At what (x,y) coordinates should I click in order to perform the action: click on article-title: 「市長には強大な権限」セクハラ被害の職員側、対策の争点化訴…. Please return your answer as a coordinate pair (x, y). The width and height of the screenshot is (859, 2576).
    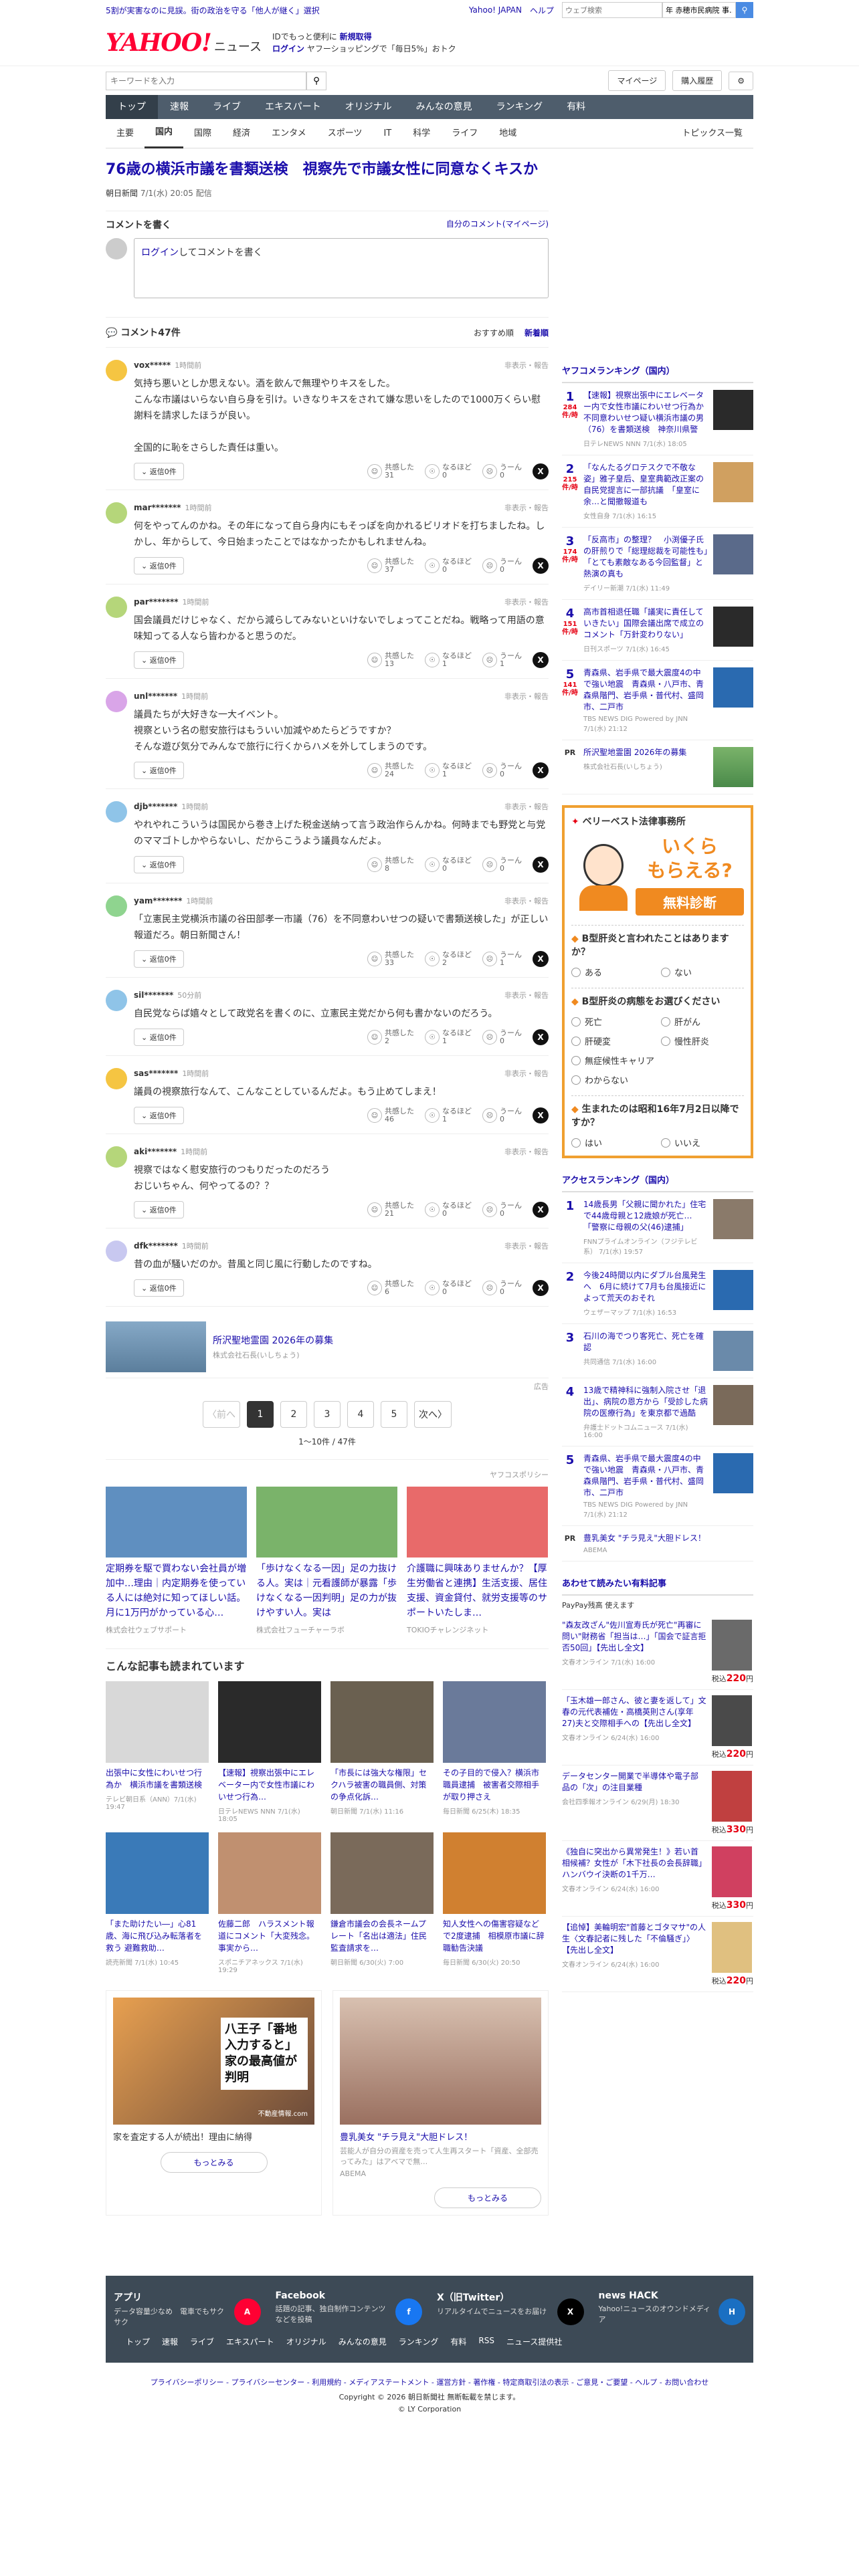
    Looking at the image, I should click on (382, 1785).